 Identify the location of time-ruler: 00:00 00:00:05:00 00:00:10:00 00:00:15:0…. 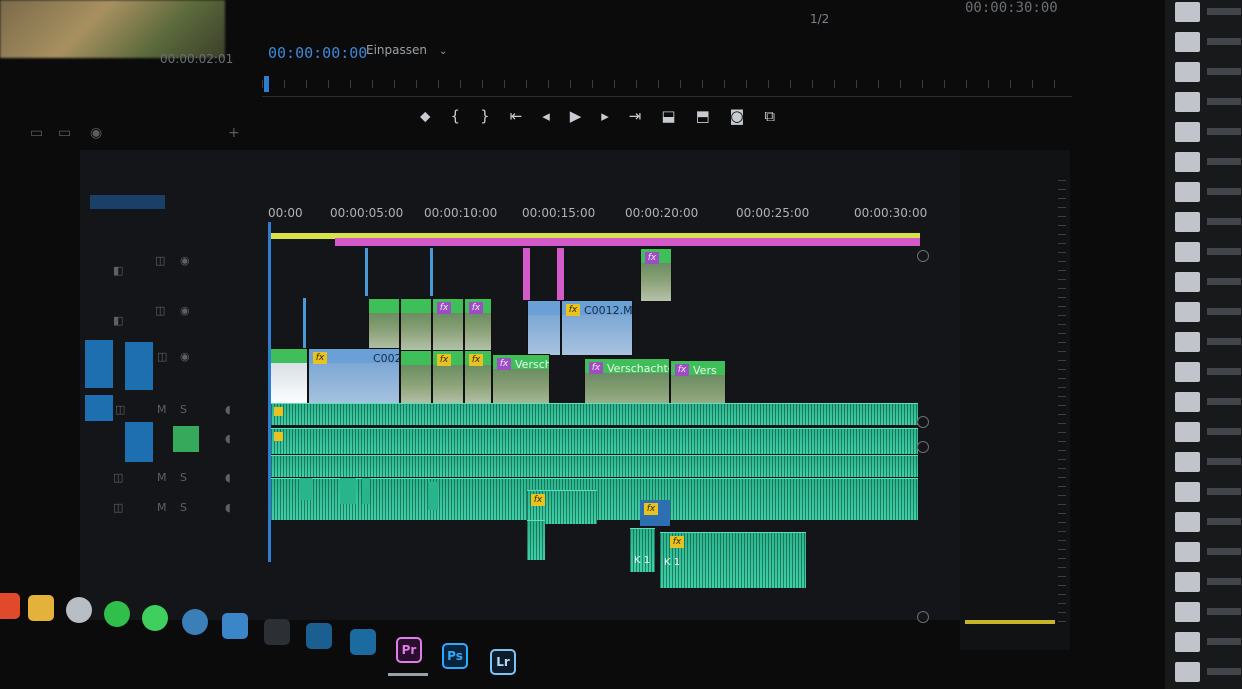
(597, 215).